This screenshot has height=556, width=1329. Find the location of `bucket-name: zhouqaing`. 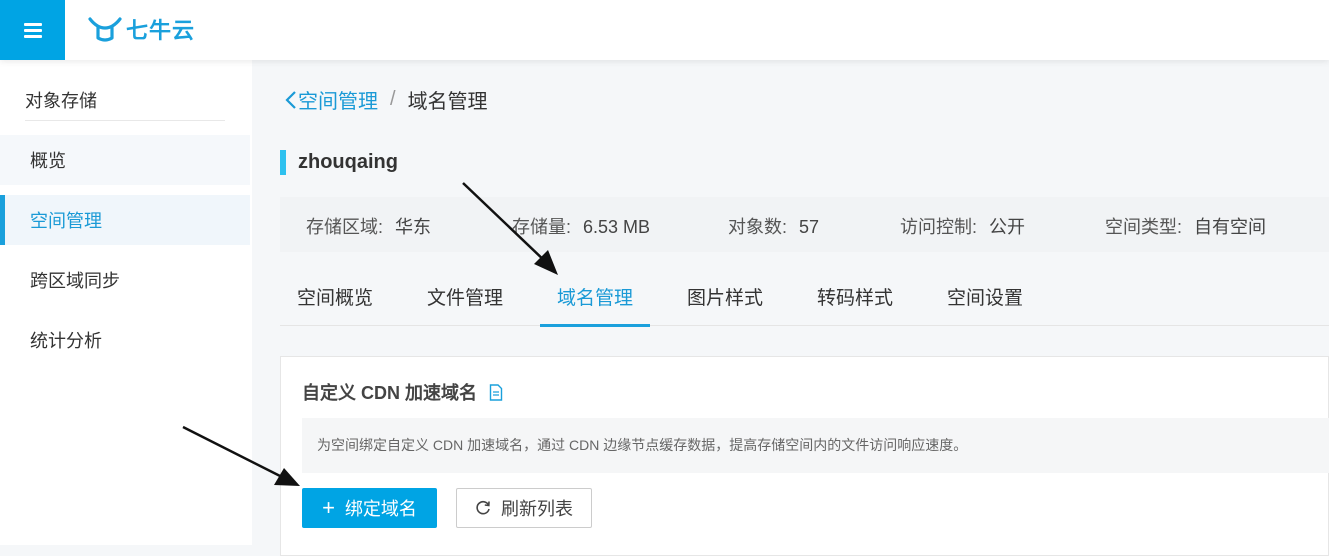

bucket-name: zhouqaing is located at coordinates (348, 162).